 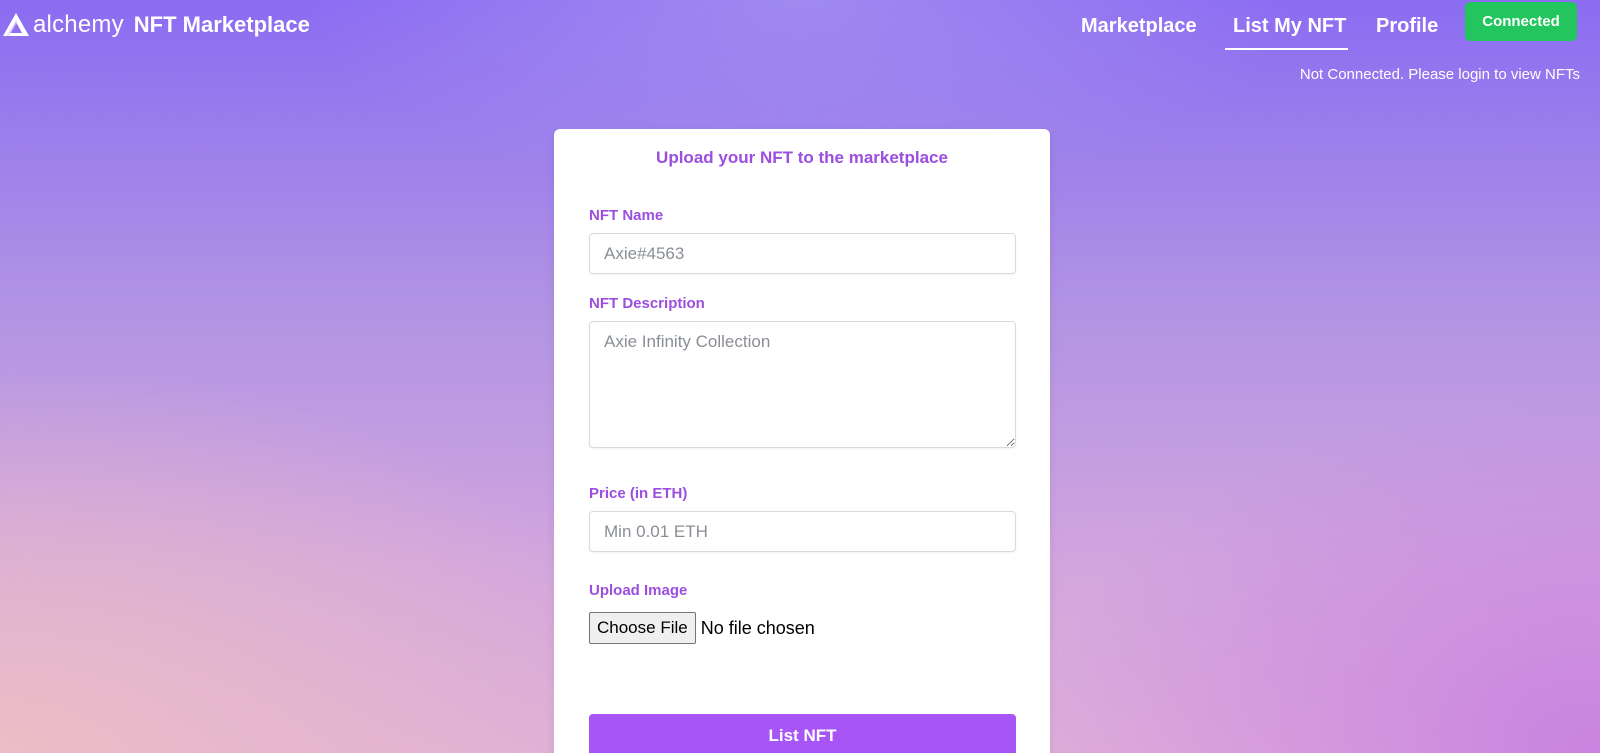 What do you see at coordinates (638, 590) in the screenshot?
I see `upload-image-label: Upload Image` at bounding box center [638, 590].